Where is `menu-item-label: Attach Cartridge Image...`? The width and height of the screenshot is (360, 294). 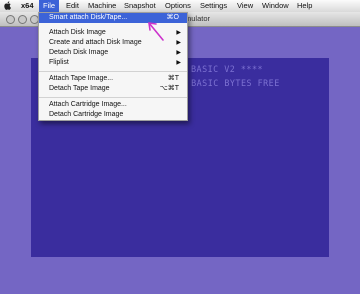 menu-item-label: Attach Cartridge Image... is located at coordinates (88, 104).